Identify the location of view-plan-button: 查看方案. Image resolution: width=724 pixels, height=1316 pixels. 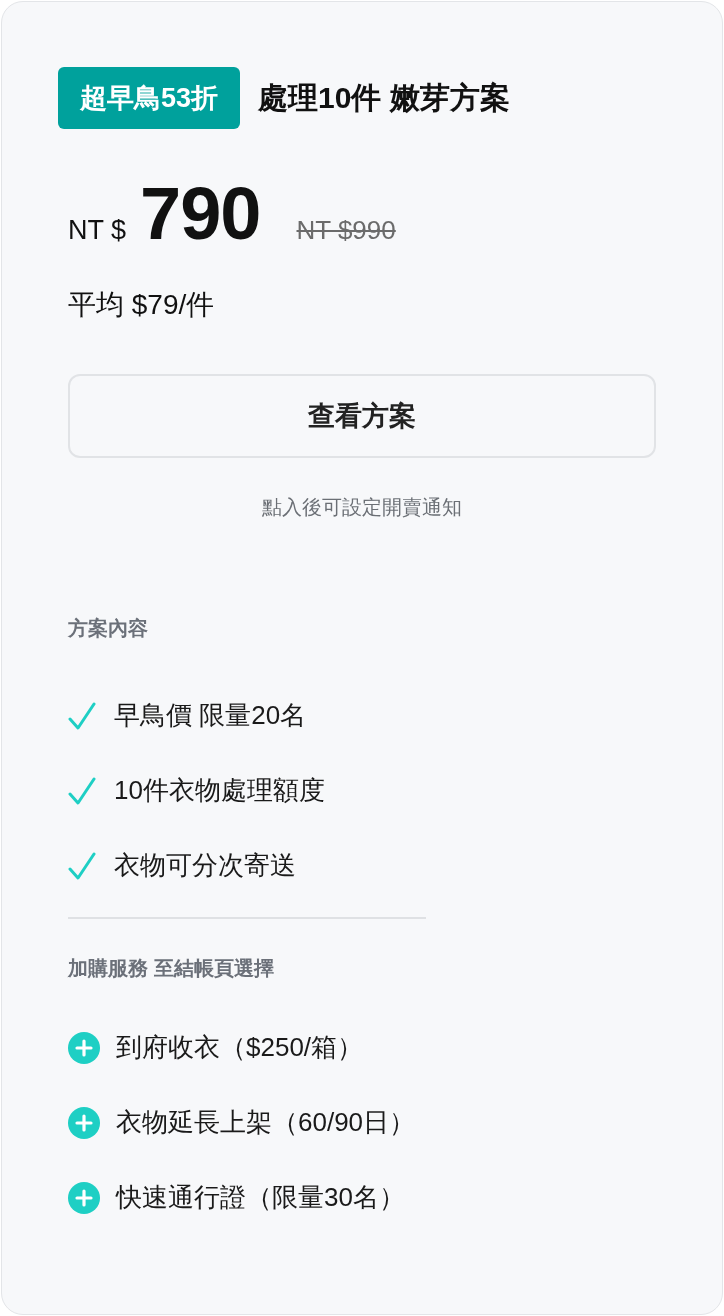
(362, 416).